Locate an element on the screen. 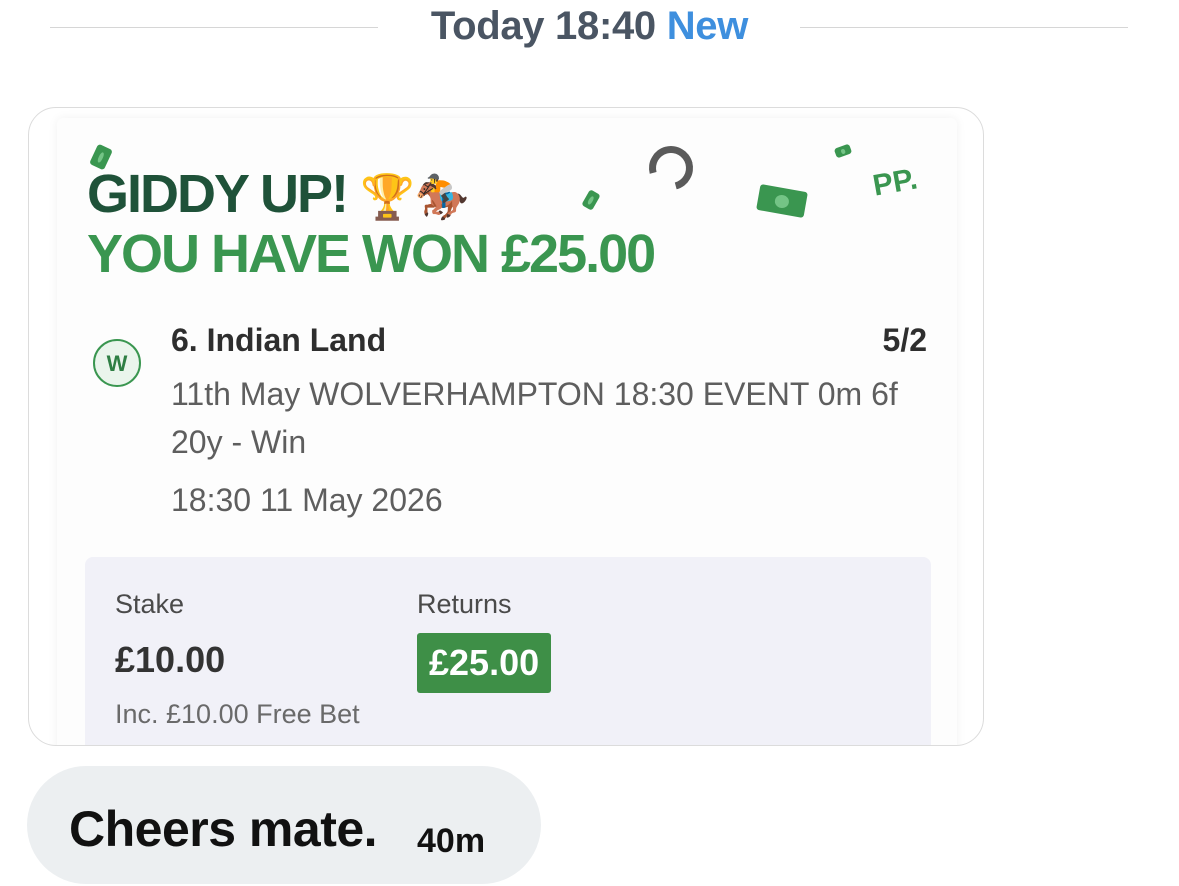  headline: GIDDY UP! 🏆🏇 is located at coordinates (278, 194).